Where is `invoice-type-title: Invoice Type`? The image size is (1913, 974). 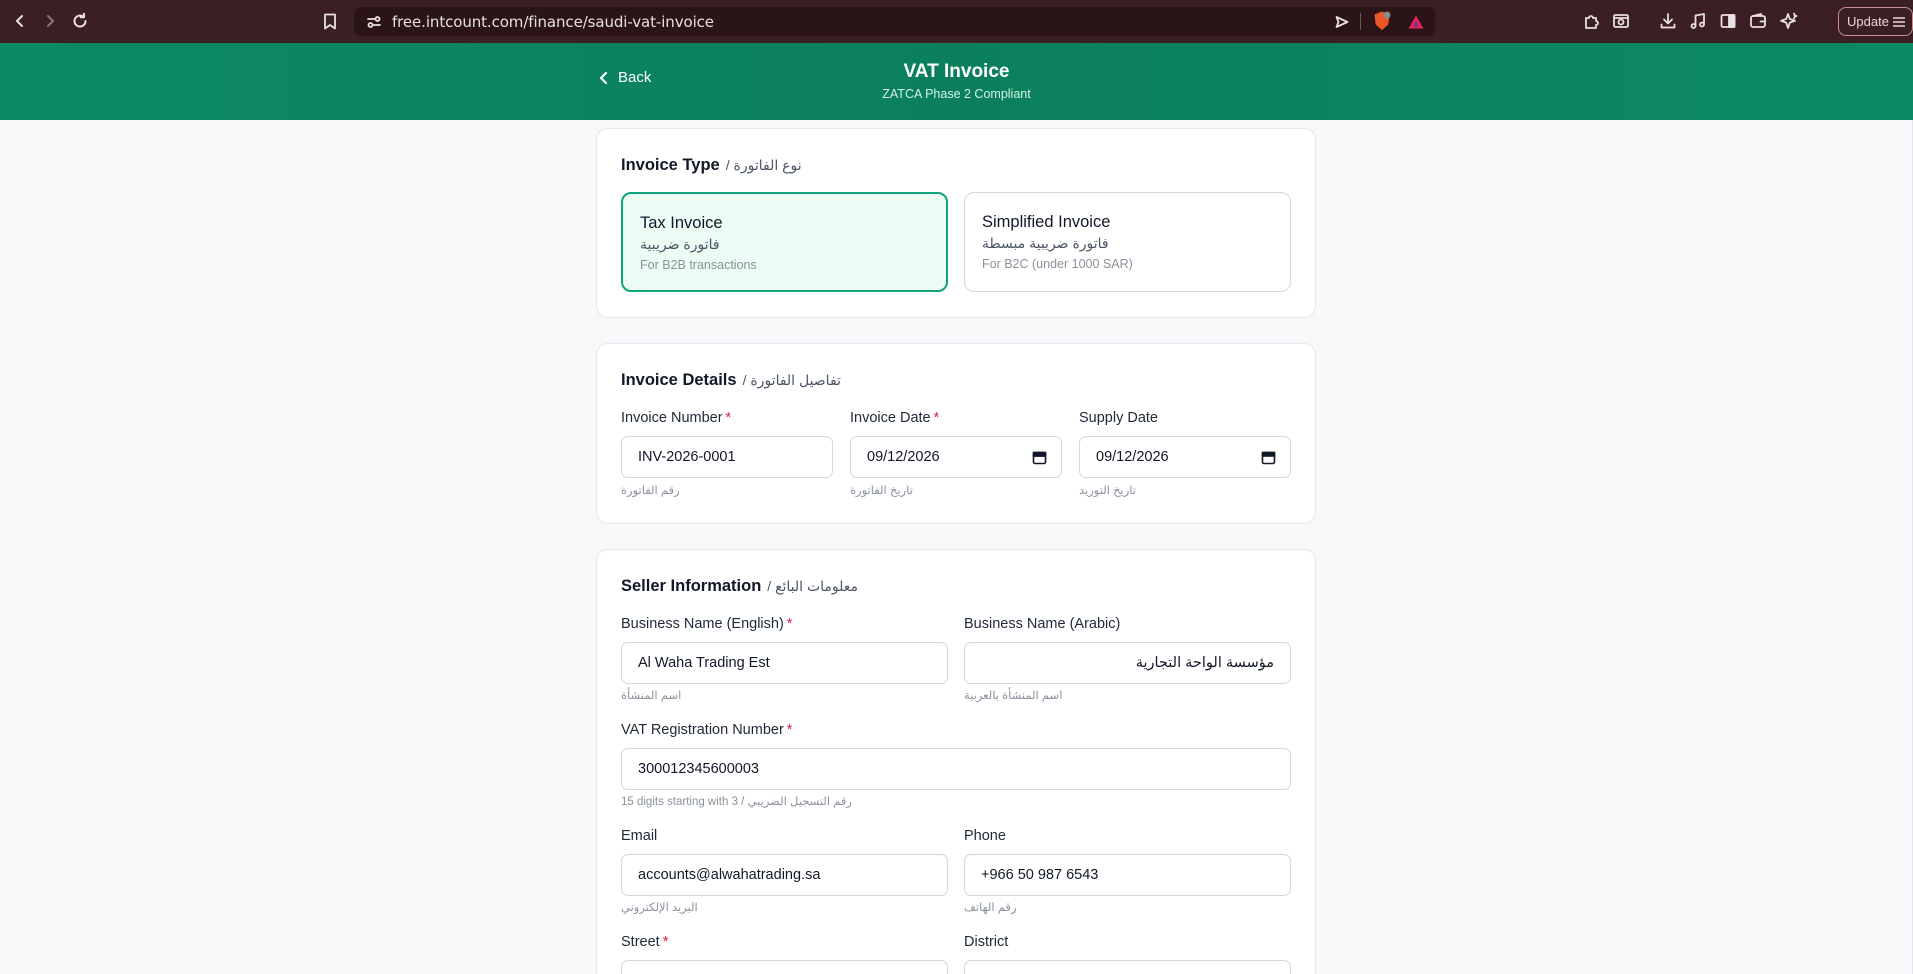
invoice-type-title: Invoice Type is located at coordinates (670, 165).